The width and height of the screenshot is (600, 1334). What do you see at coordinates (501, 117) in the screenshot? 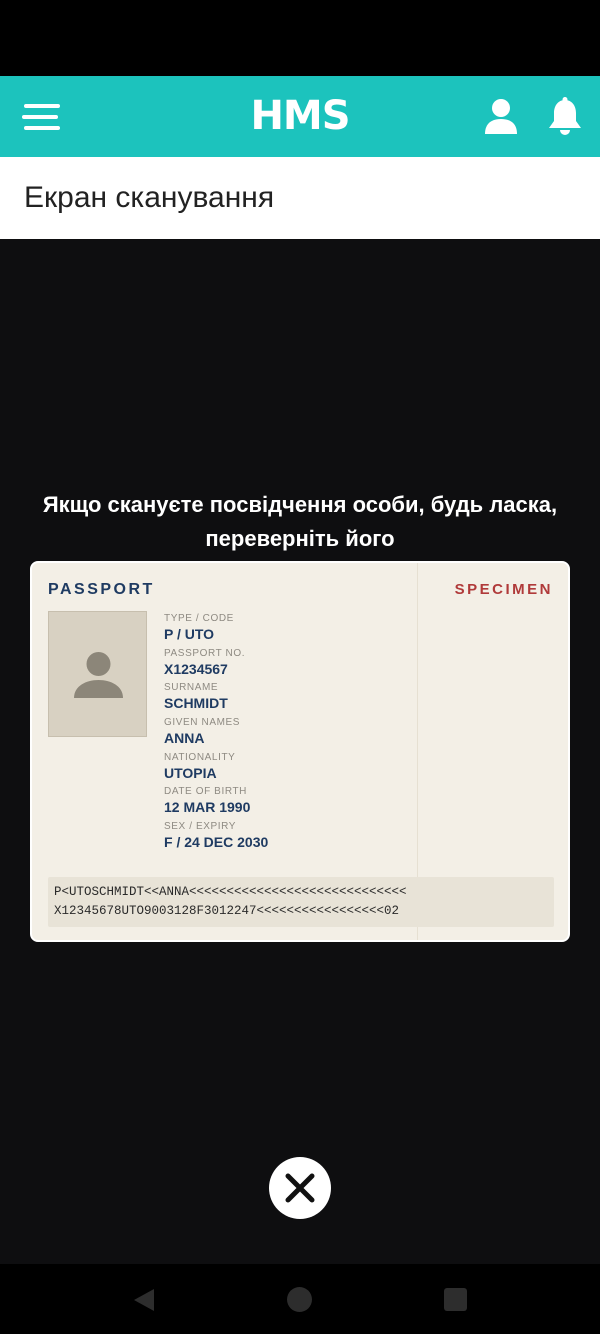
I see `user-icon` at bounding box center [501, 117].